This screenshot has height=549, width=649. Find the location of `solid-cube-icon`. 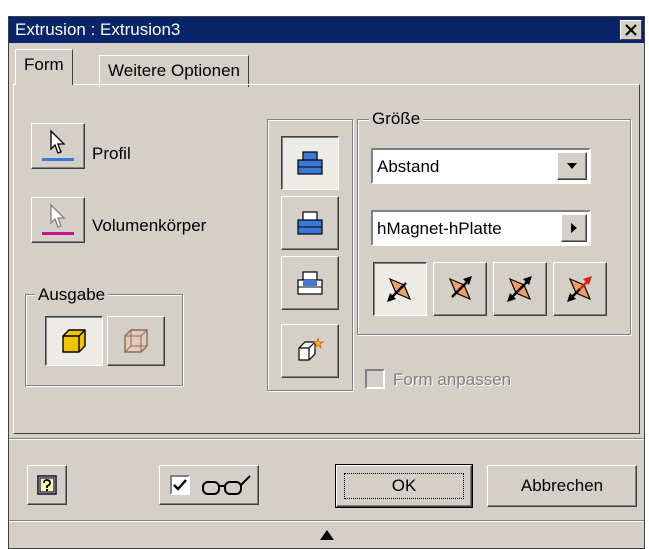

solid-cube-icon is located at coordinates (74, 341).